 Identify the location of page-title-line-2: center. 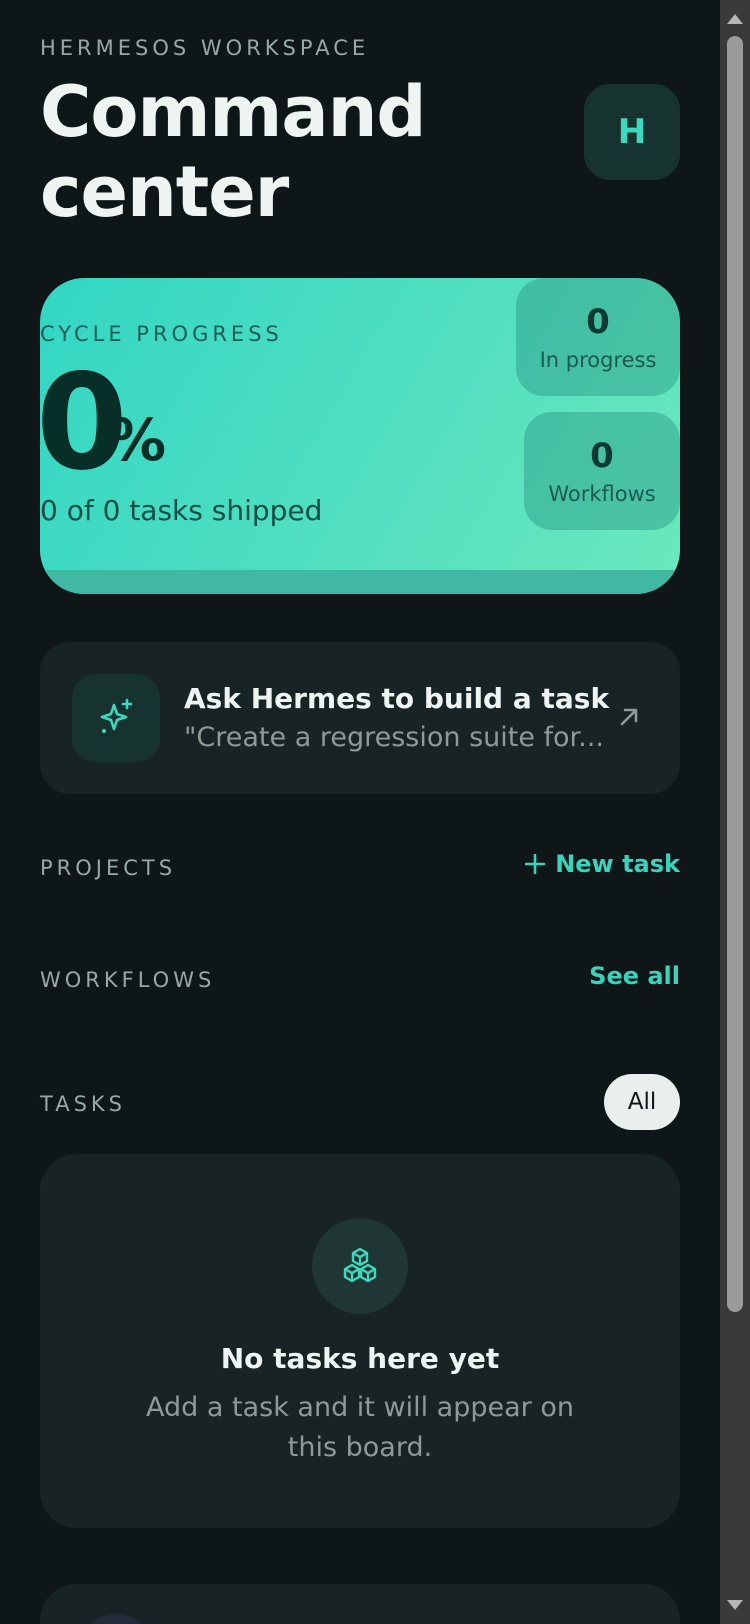
(164, 192).